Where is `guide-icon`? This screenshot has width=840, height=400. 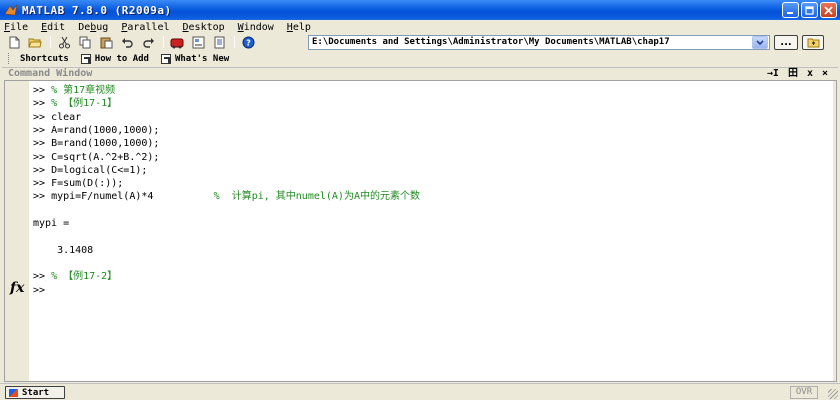
guide-icon is located at coordinates (198, 42).